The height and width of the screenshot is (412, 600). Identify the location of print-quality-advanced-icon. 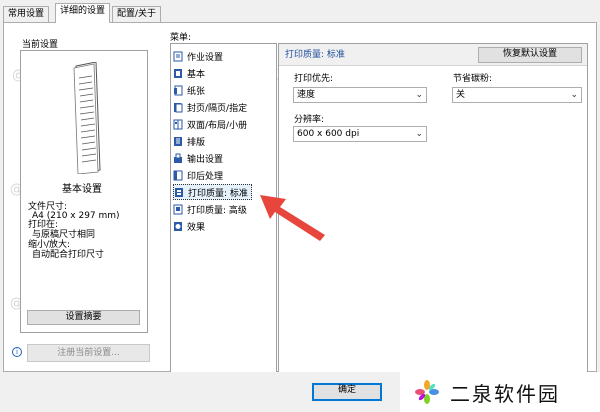
(178, 209).